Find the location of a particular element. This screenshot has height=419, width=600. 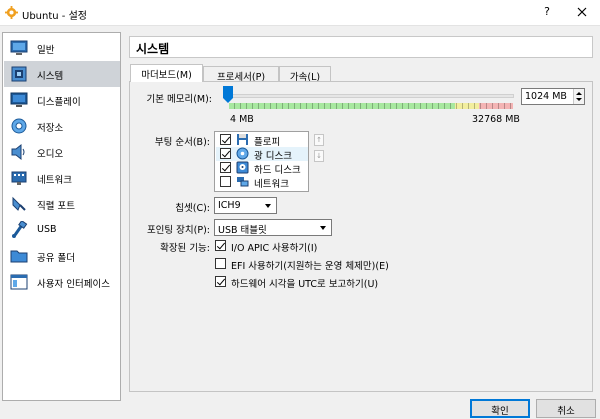

pointing-device-select: USB 태블릿 is located at coordinates (273, 227).